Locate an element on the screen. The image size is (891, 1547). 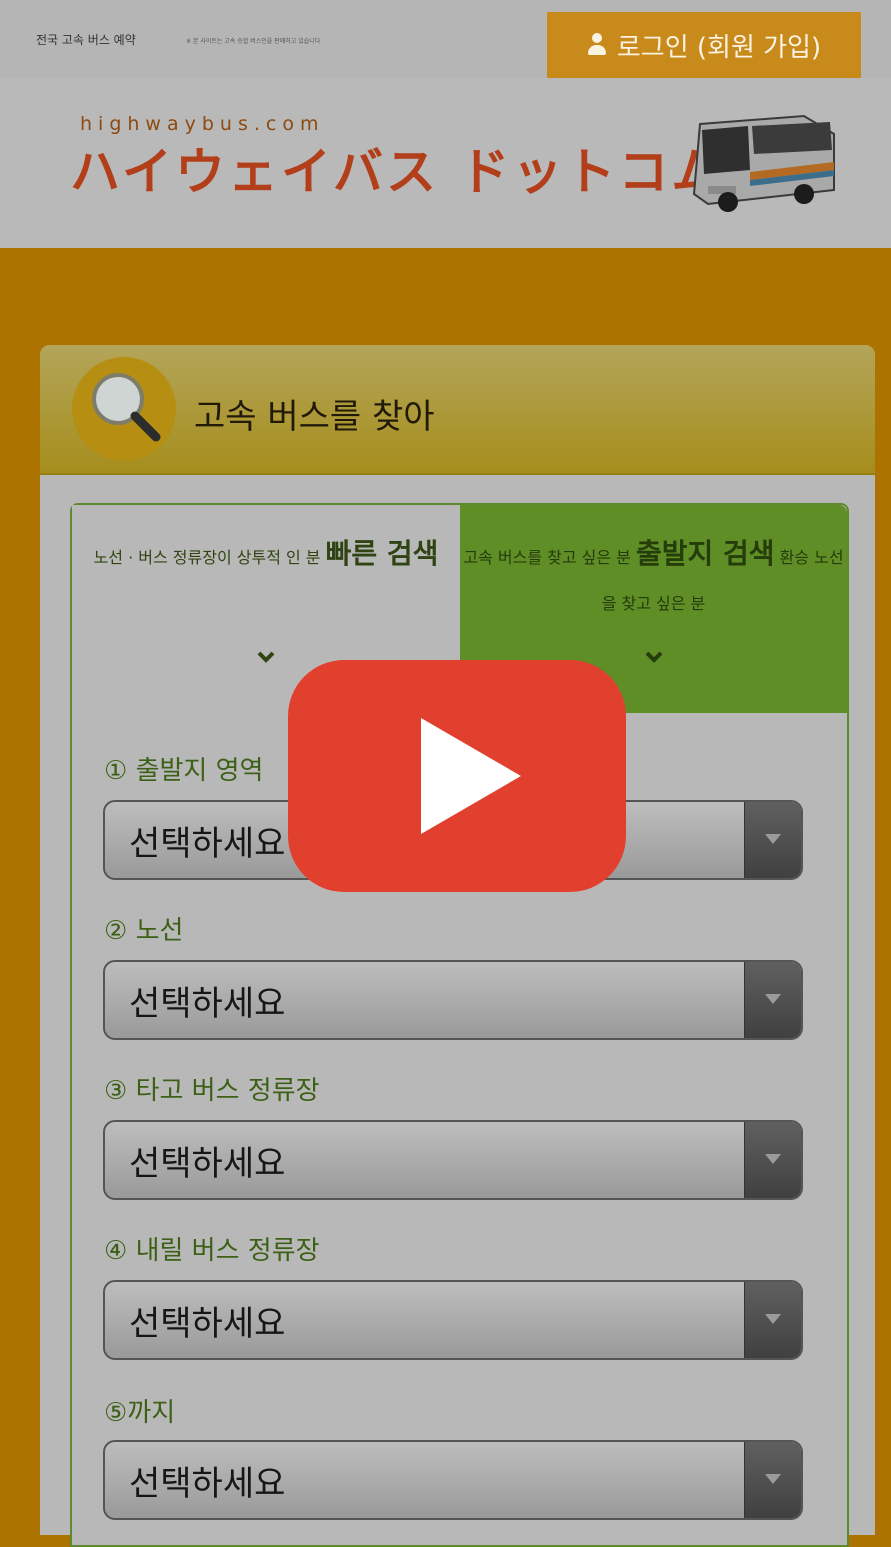
tab-quick-search-label: 빠른 검색 is located at coordinates (382, 553).